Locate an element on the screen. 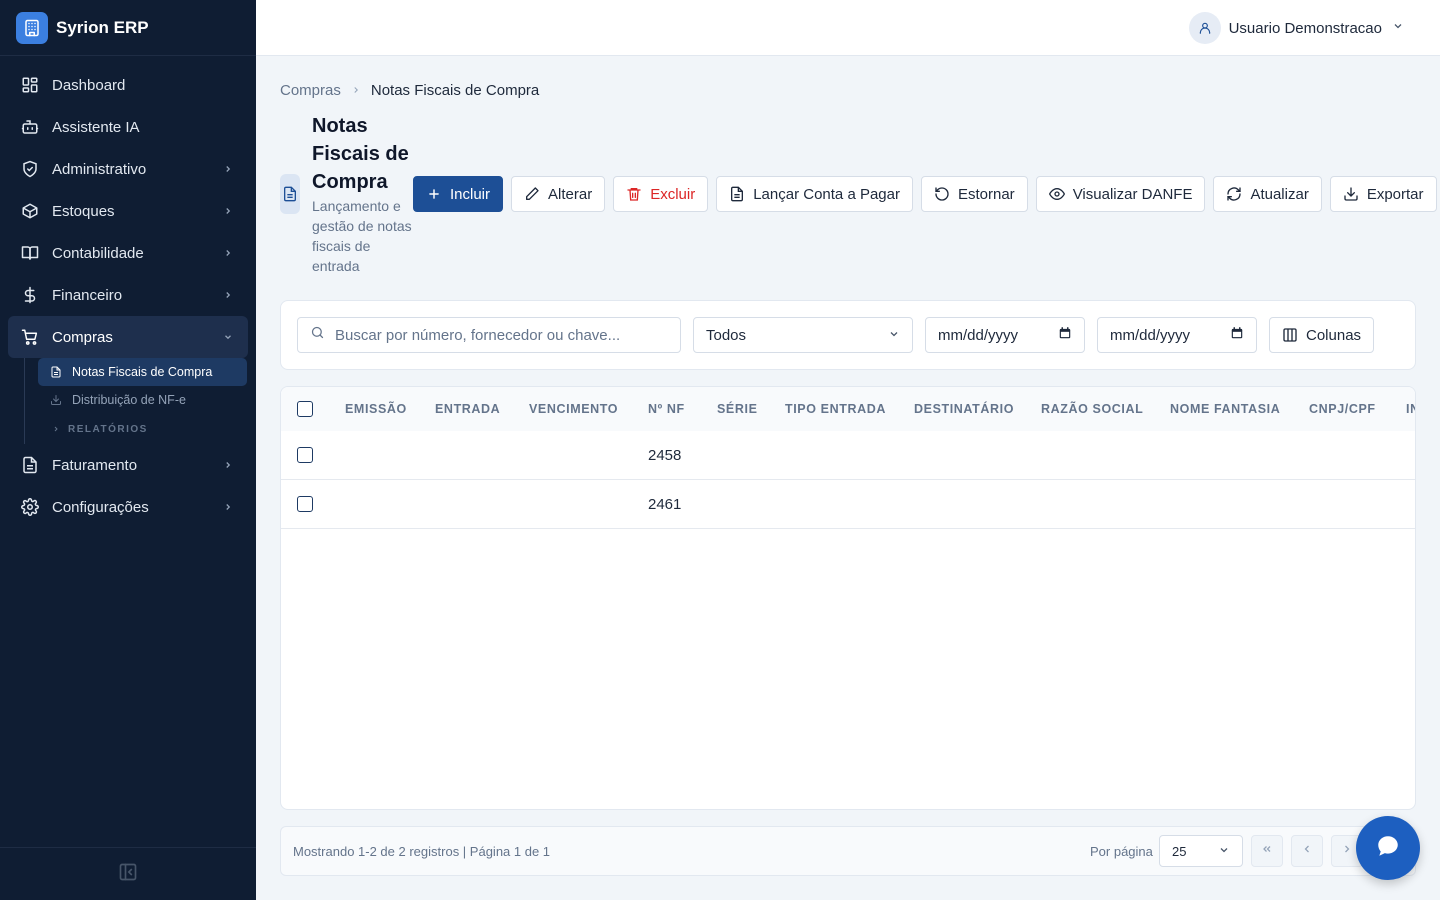 This screenshot has width=1440, height=900. sidebar-item-administrativo: Administrativo is located at coordinates (128, 169).